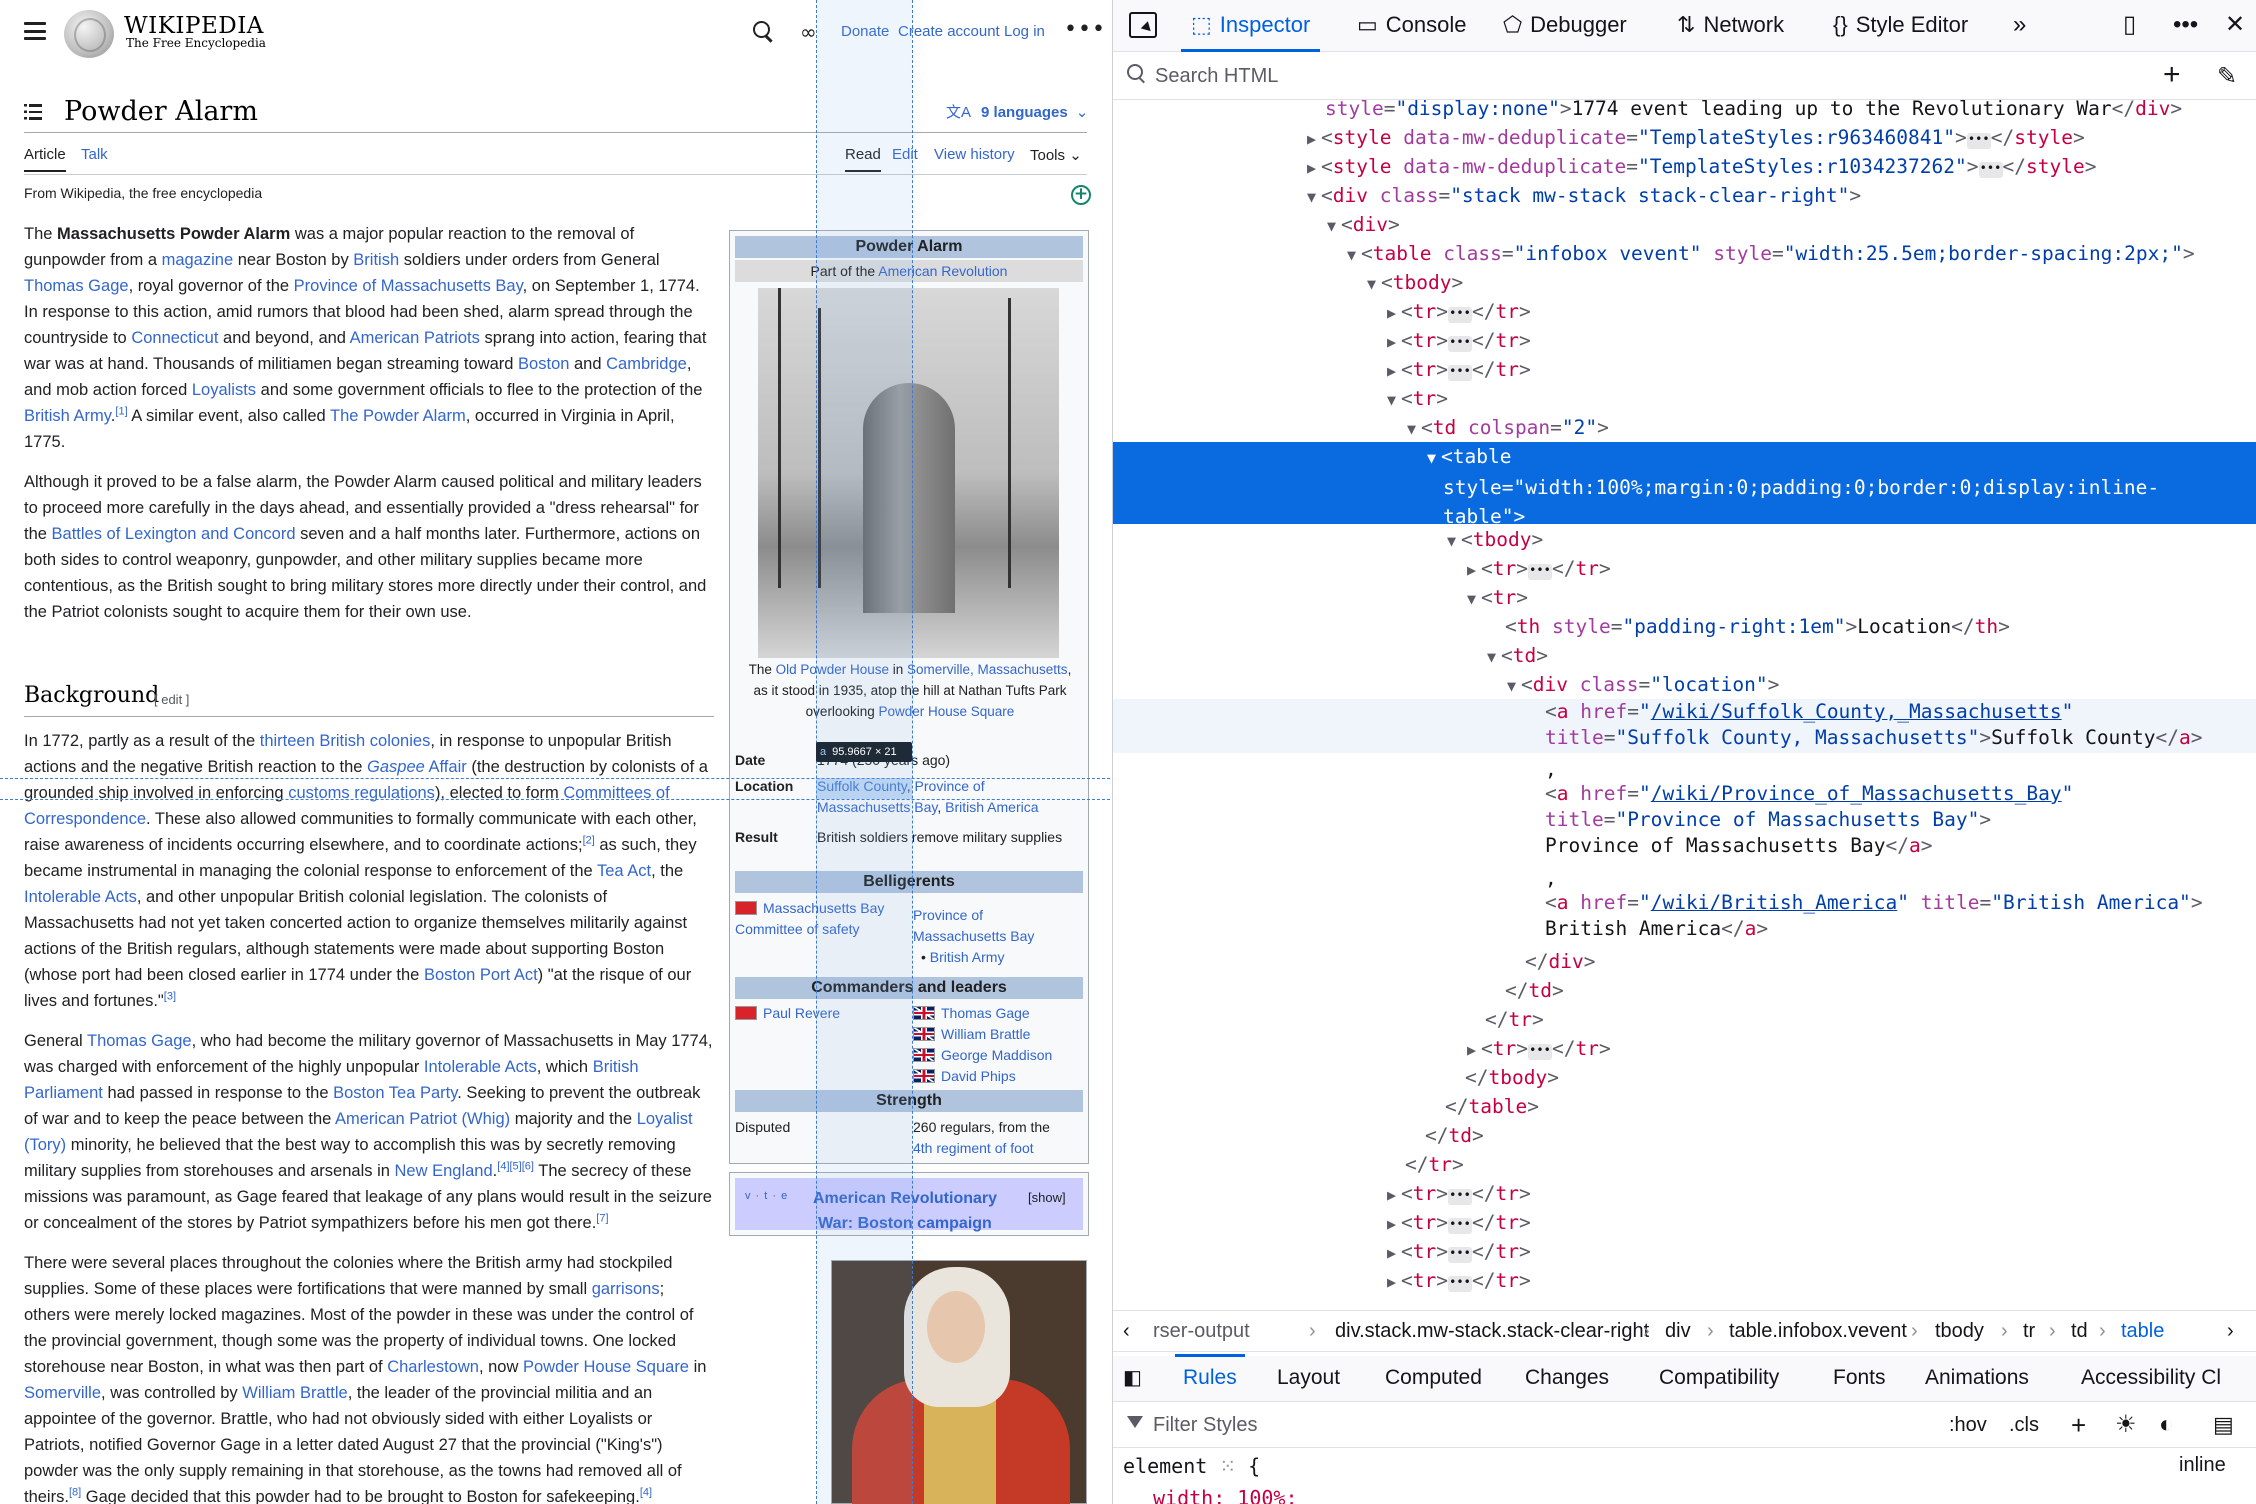 The image size is (2256, 1504). I want to click on css-rule-selector: element ⁙ {, so click(1191, 1466).